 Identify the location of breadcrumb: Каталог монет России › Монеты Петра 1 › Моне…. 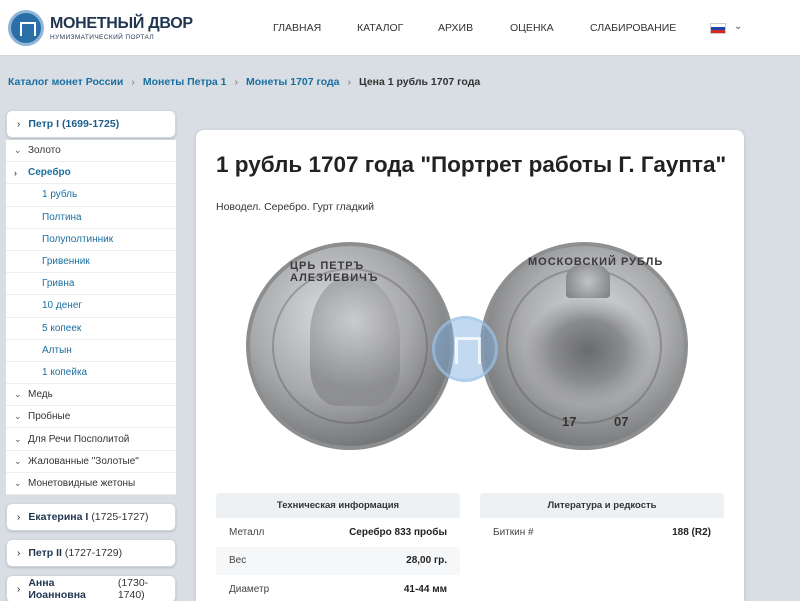
(244, 82).